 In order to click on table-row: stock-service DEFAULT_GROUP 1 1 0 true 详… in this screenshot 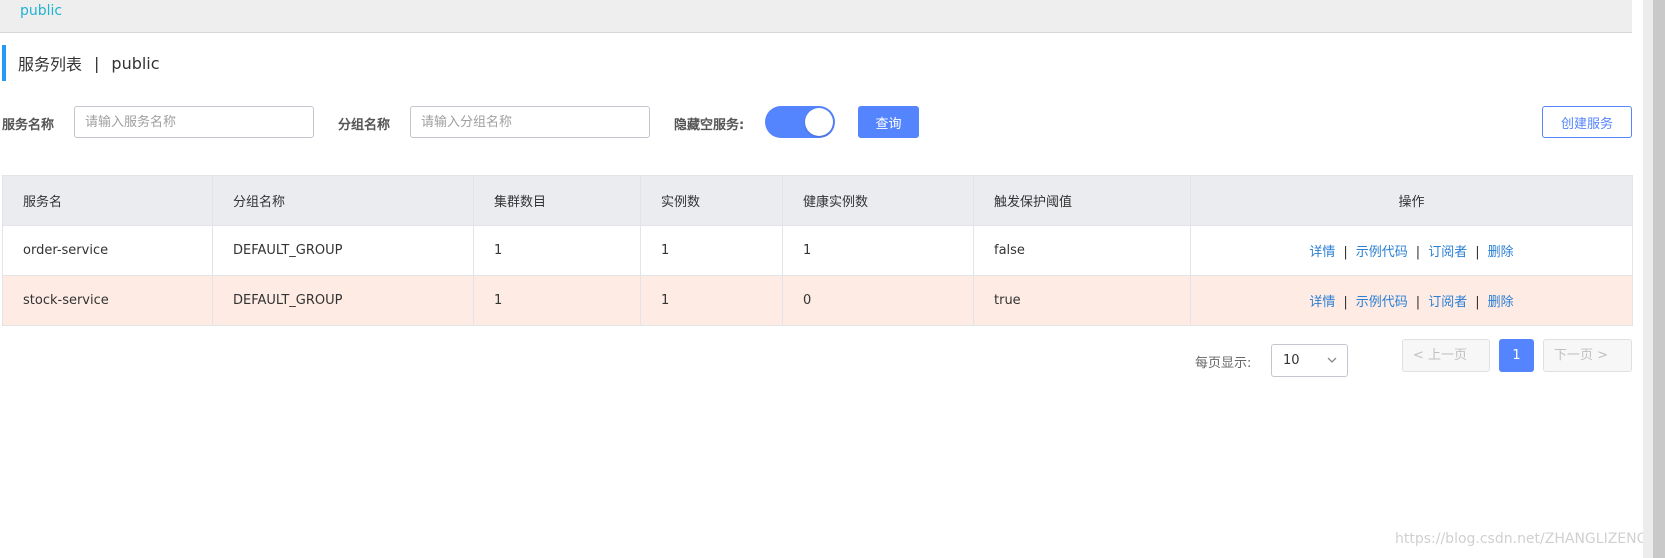, I will do `click(817, 300)`.